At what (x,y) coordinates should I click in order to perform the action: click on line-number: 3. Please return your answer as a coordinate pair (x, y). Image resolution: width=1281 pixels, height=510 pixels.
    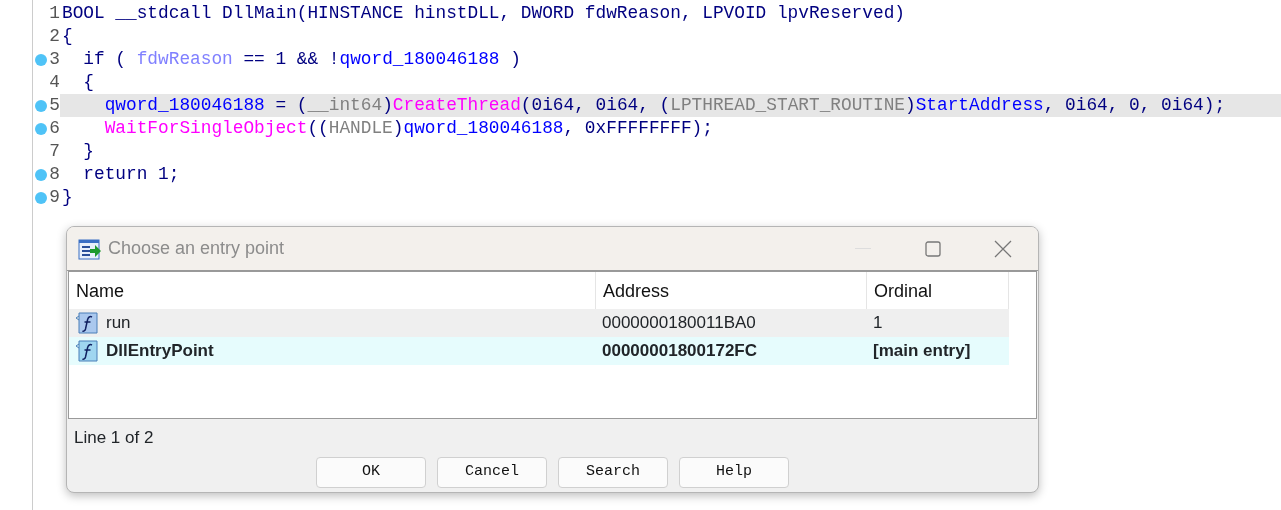
    Looking at the image, I should click on (54, 59).